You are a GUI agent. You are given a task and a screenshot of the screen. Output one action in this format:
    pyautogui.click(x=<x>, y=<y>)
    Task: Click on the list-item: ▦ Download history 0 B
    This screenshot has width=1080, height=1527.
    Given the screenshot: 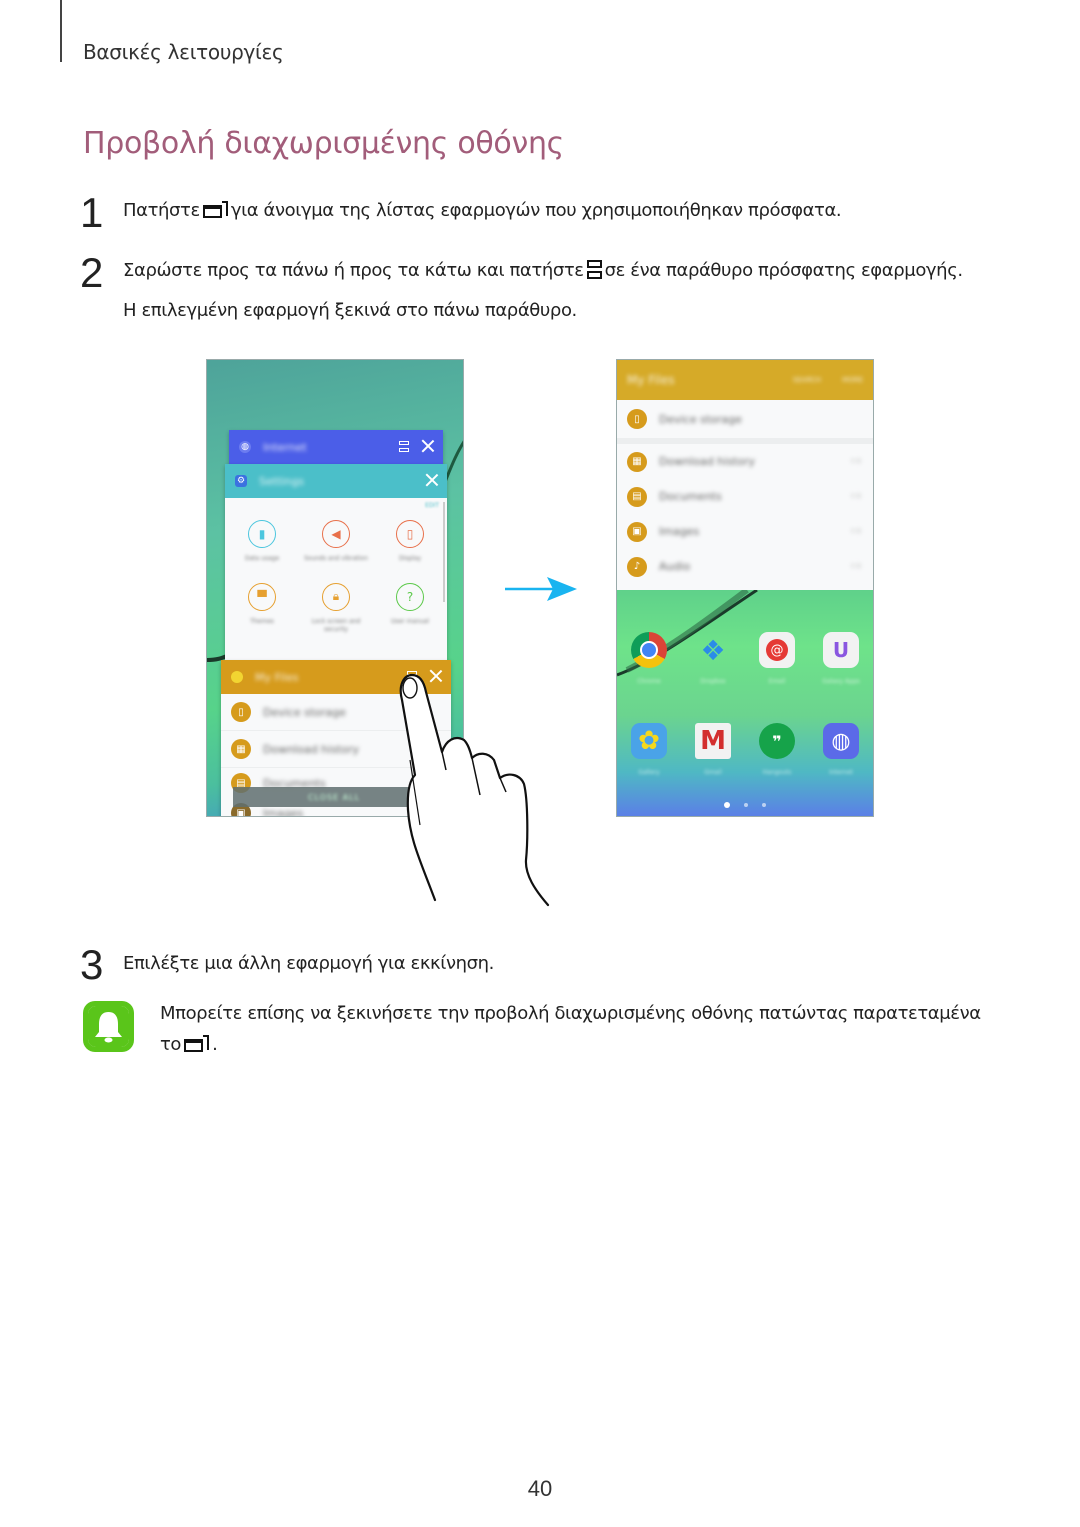 What is the action you would take?
    pyautogui.click(x=745, y=461)
    